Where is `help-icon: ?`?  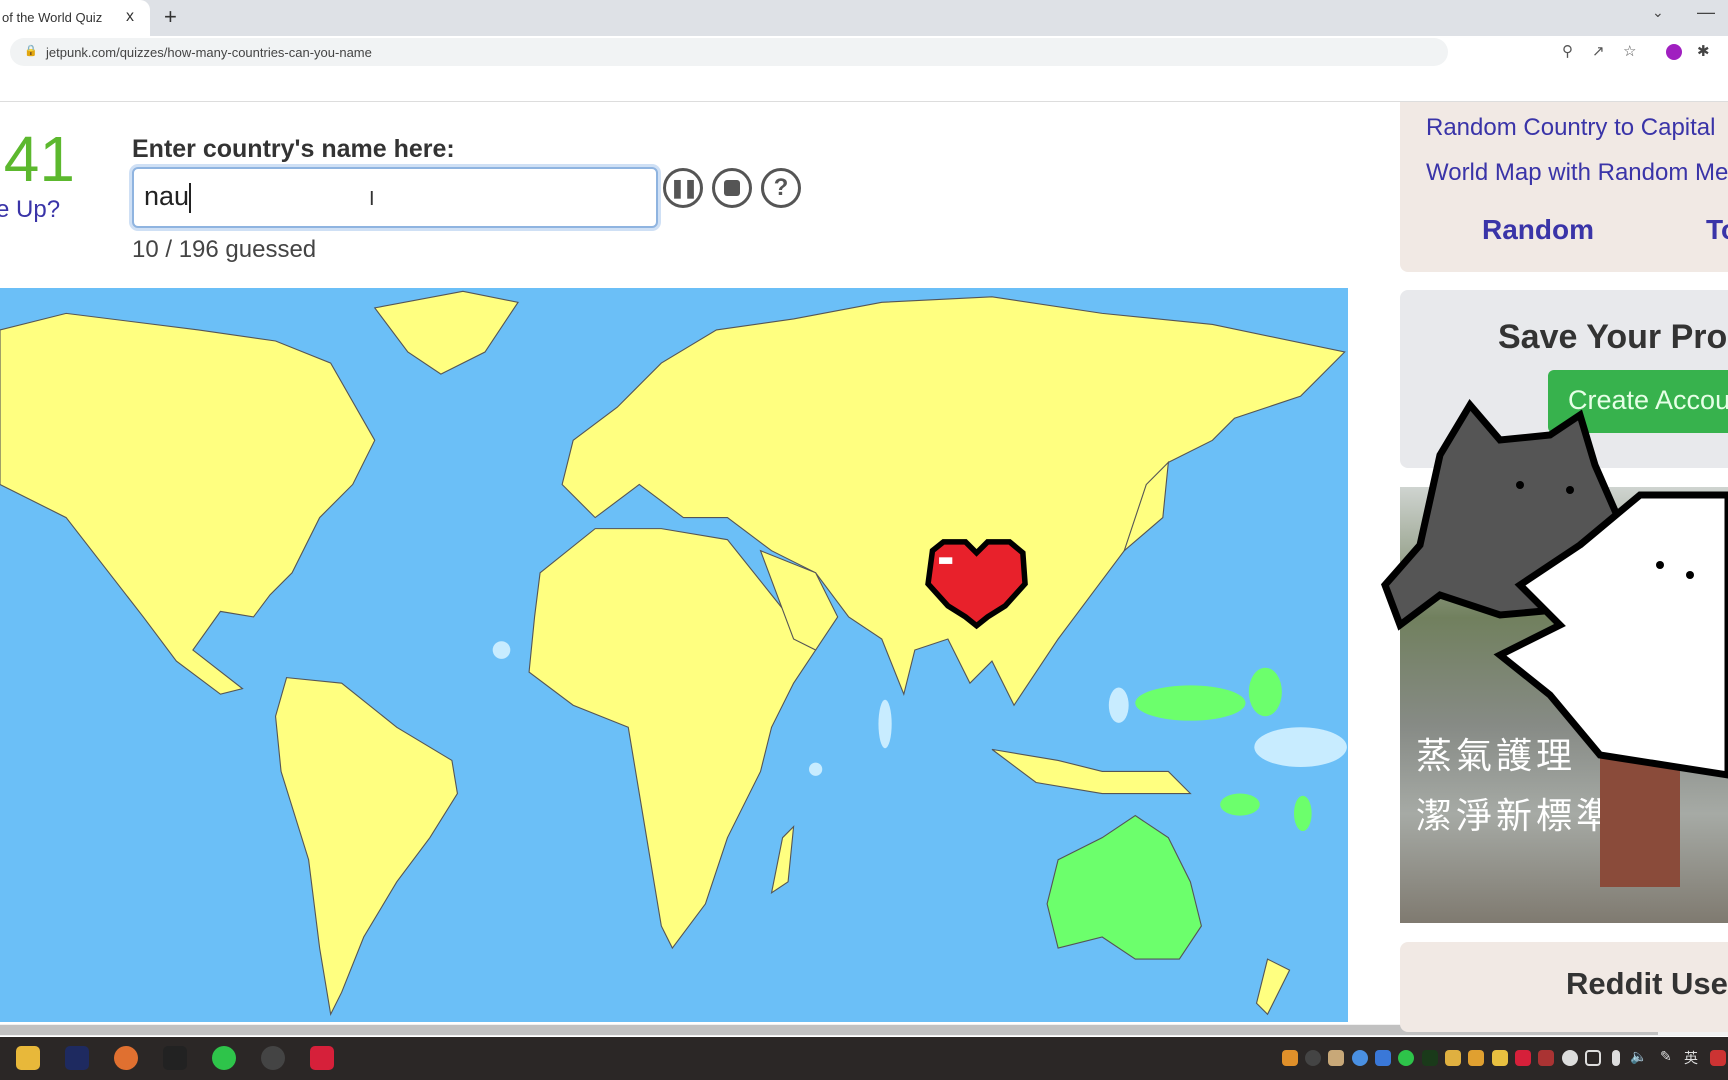
help-icon: ? is located at coordinates (781, 187).